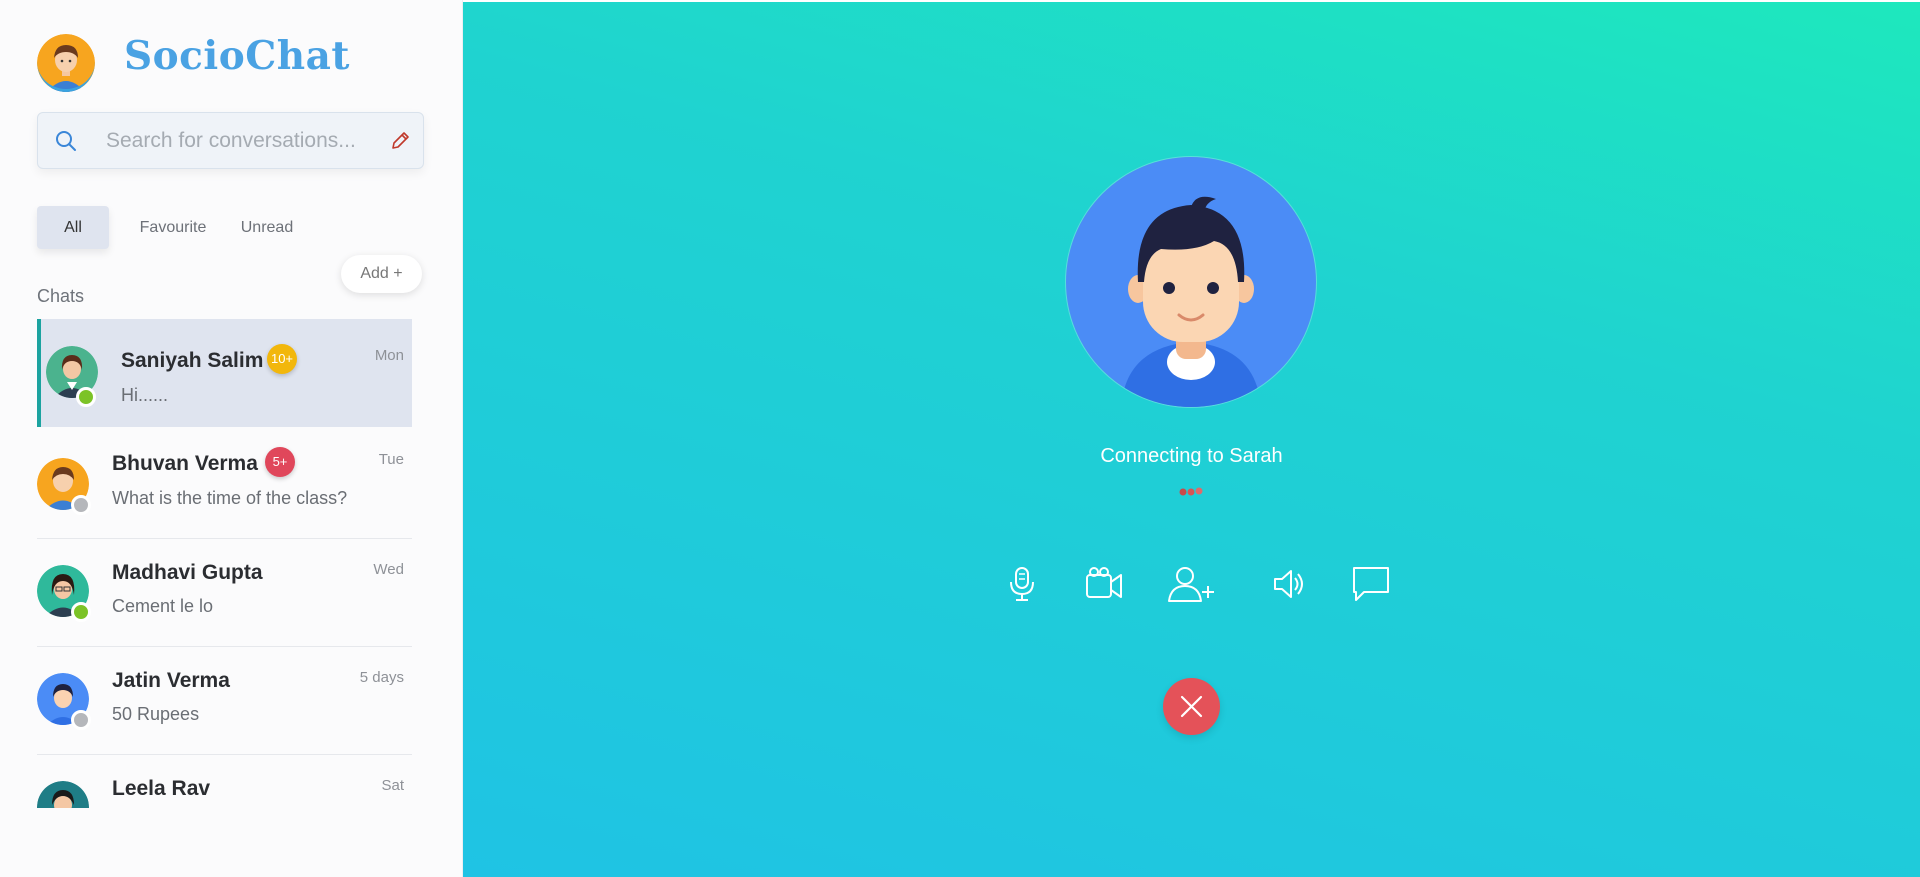 This screenshot has width=1920, height=877. Describe the element at coordinates (66, 63) in the screenshot. I see `brand-logo-avatar` at that location.